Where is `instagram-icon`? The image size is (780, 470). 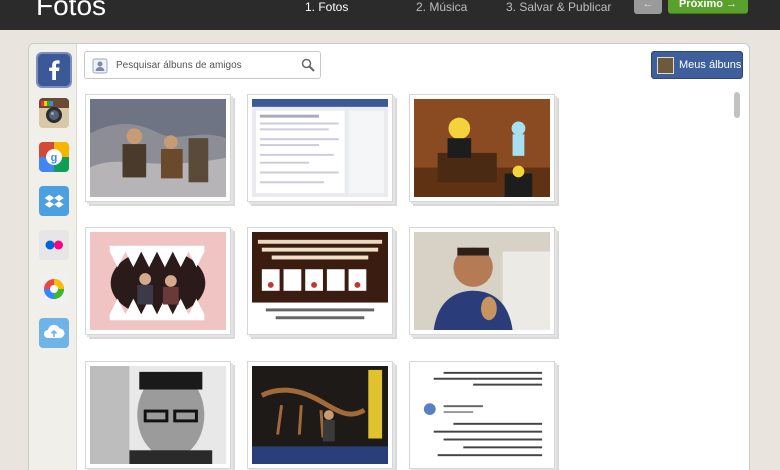
instagram-icon is located at coordinates (54, 113).